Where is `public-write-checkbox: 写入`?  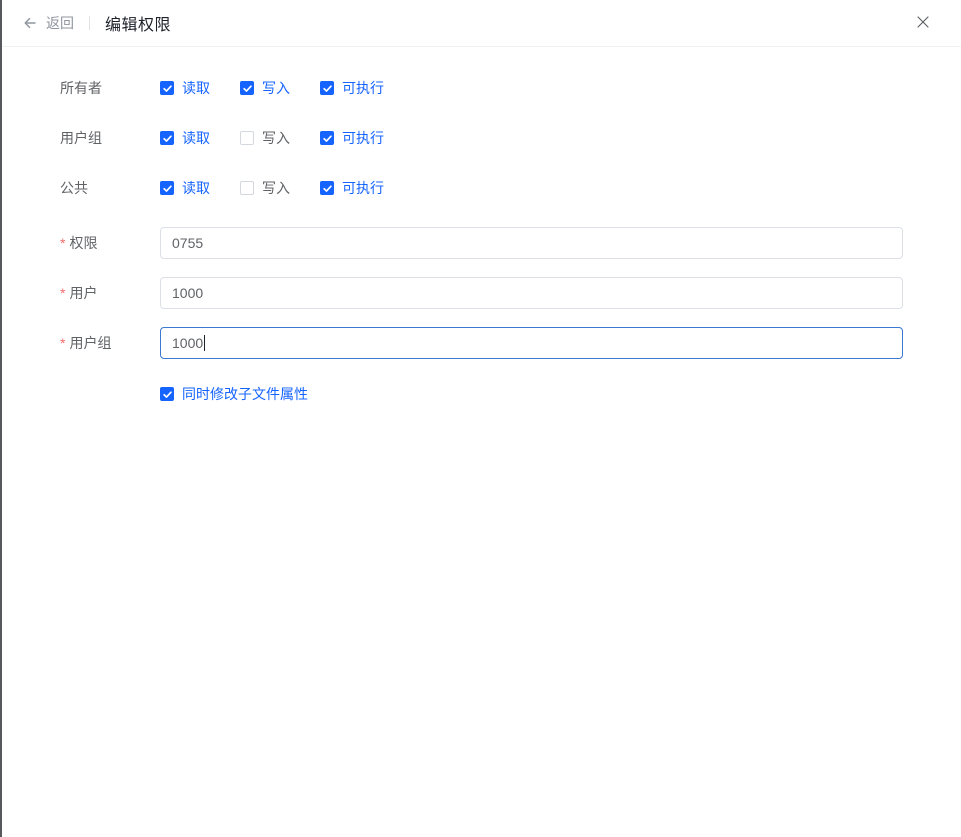
public-write-checkbox: 写入 is located at coordinates (265, 188).